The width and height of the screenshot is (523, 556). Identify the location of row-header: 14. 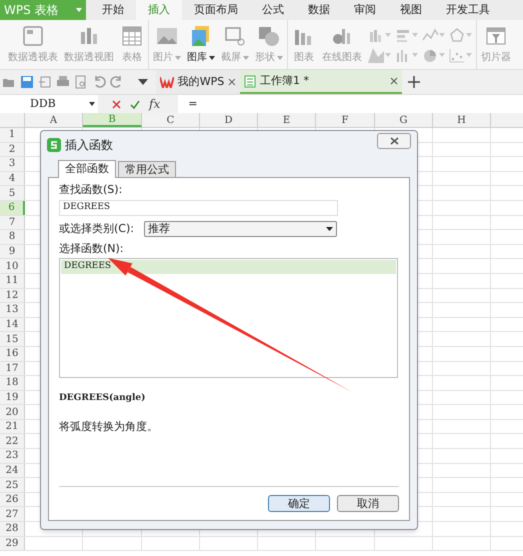
(12, 325).